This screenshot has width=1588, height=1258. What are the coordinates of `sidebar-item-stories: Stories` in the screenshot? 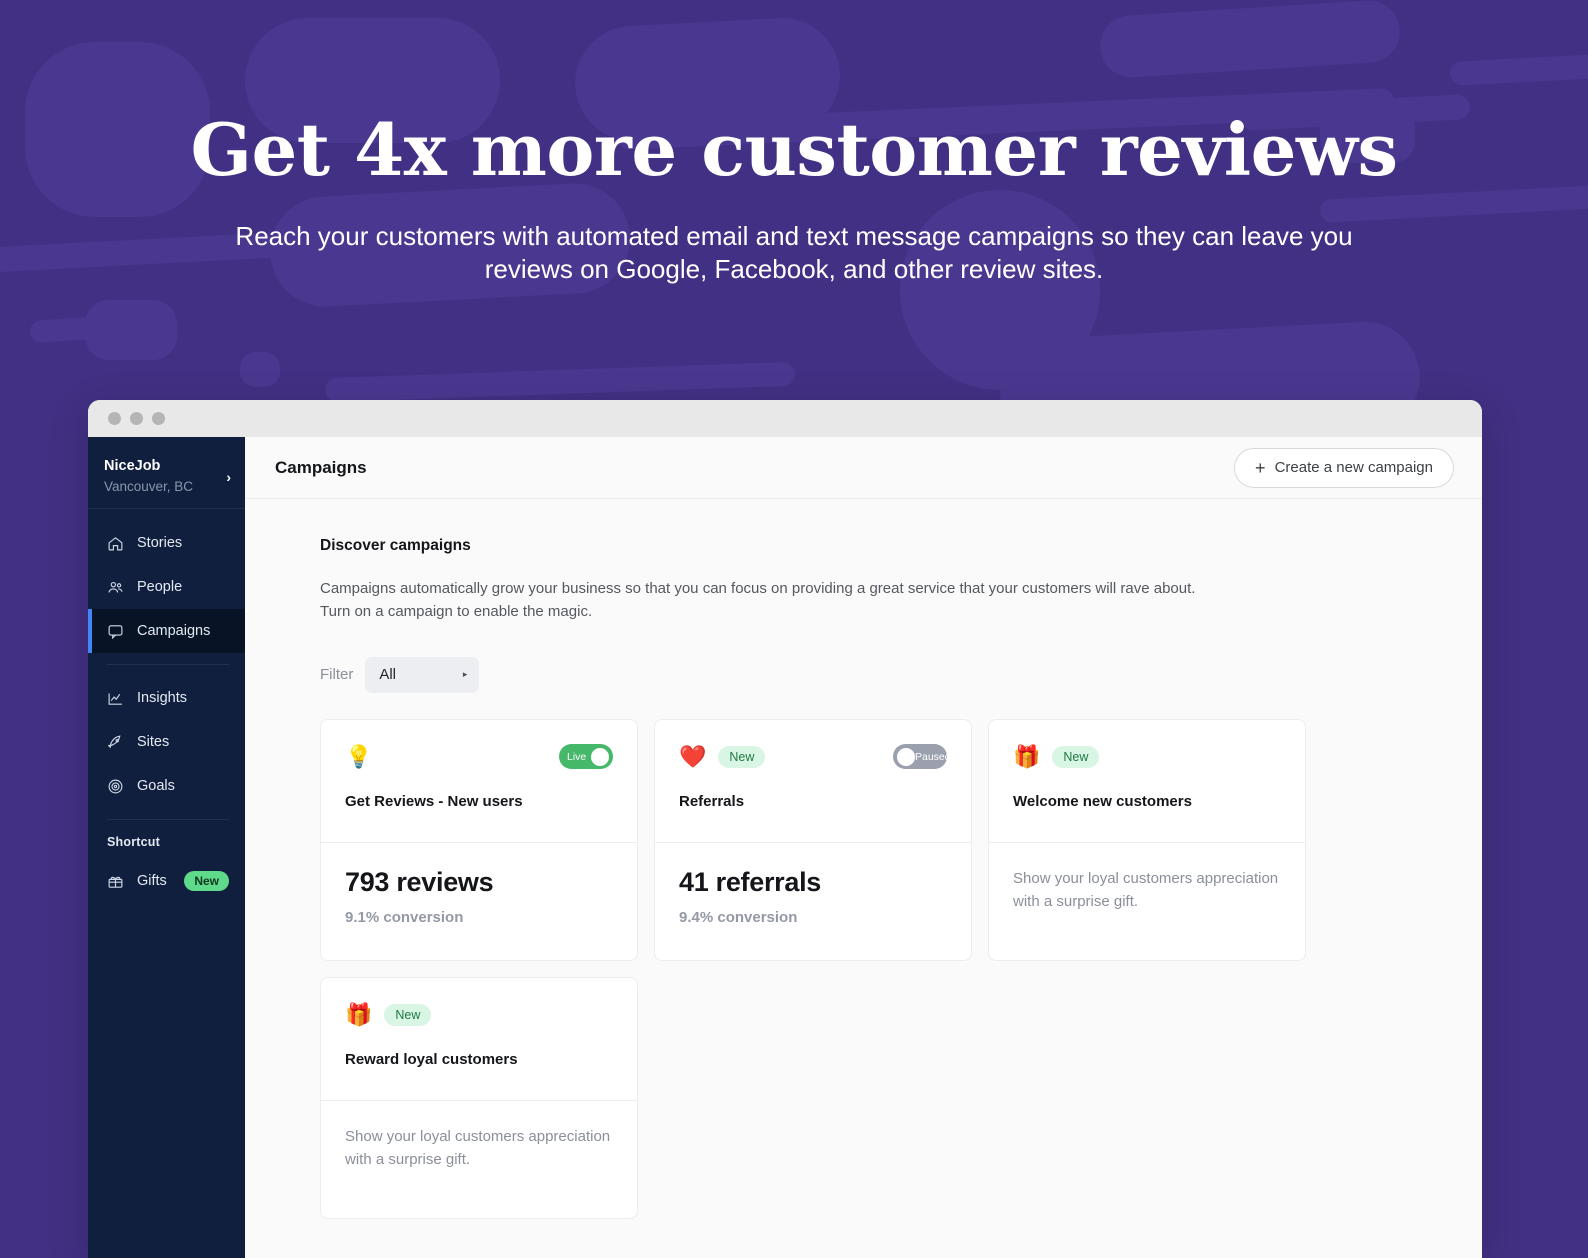 It's located at (166, 543).